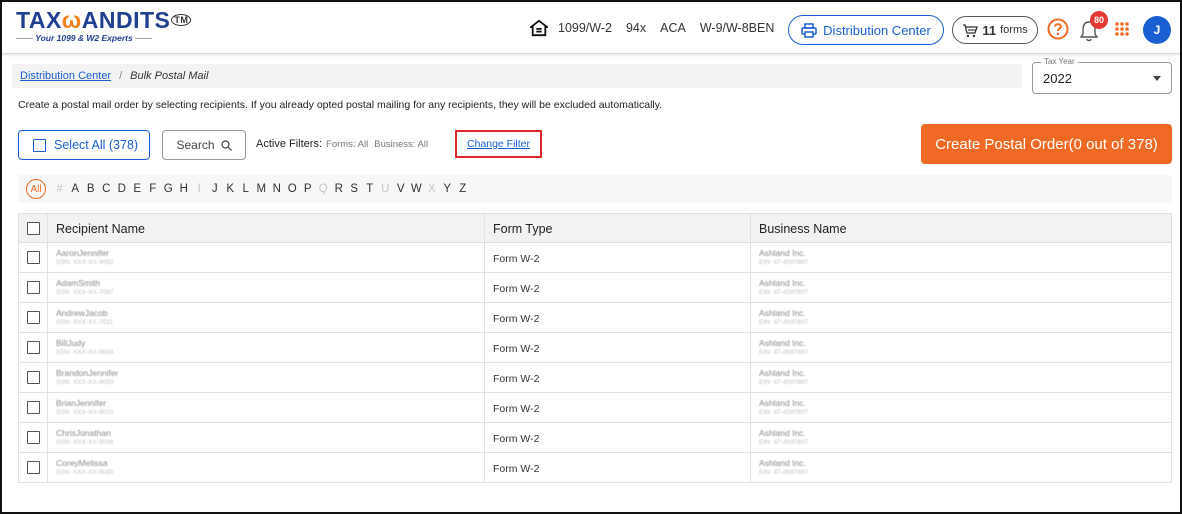 The width and height of the screenshot is (1182, 514). What do you see at coordinates (431, 189) in the screenshot?
I see `alphabet-letter: X` at bounding box center [431, 189].